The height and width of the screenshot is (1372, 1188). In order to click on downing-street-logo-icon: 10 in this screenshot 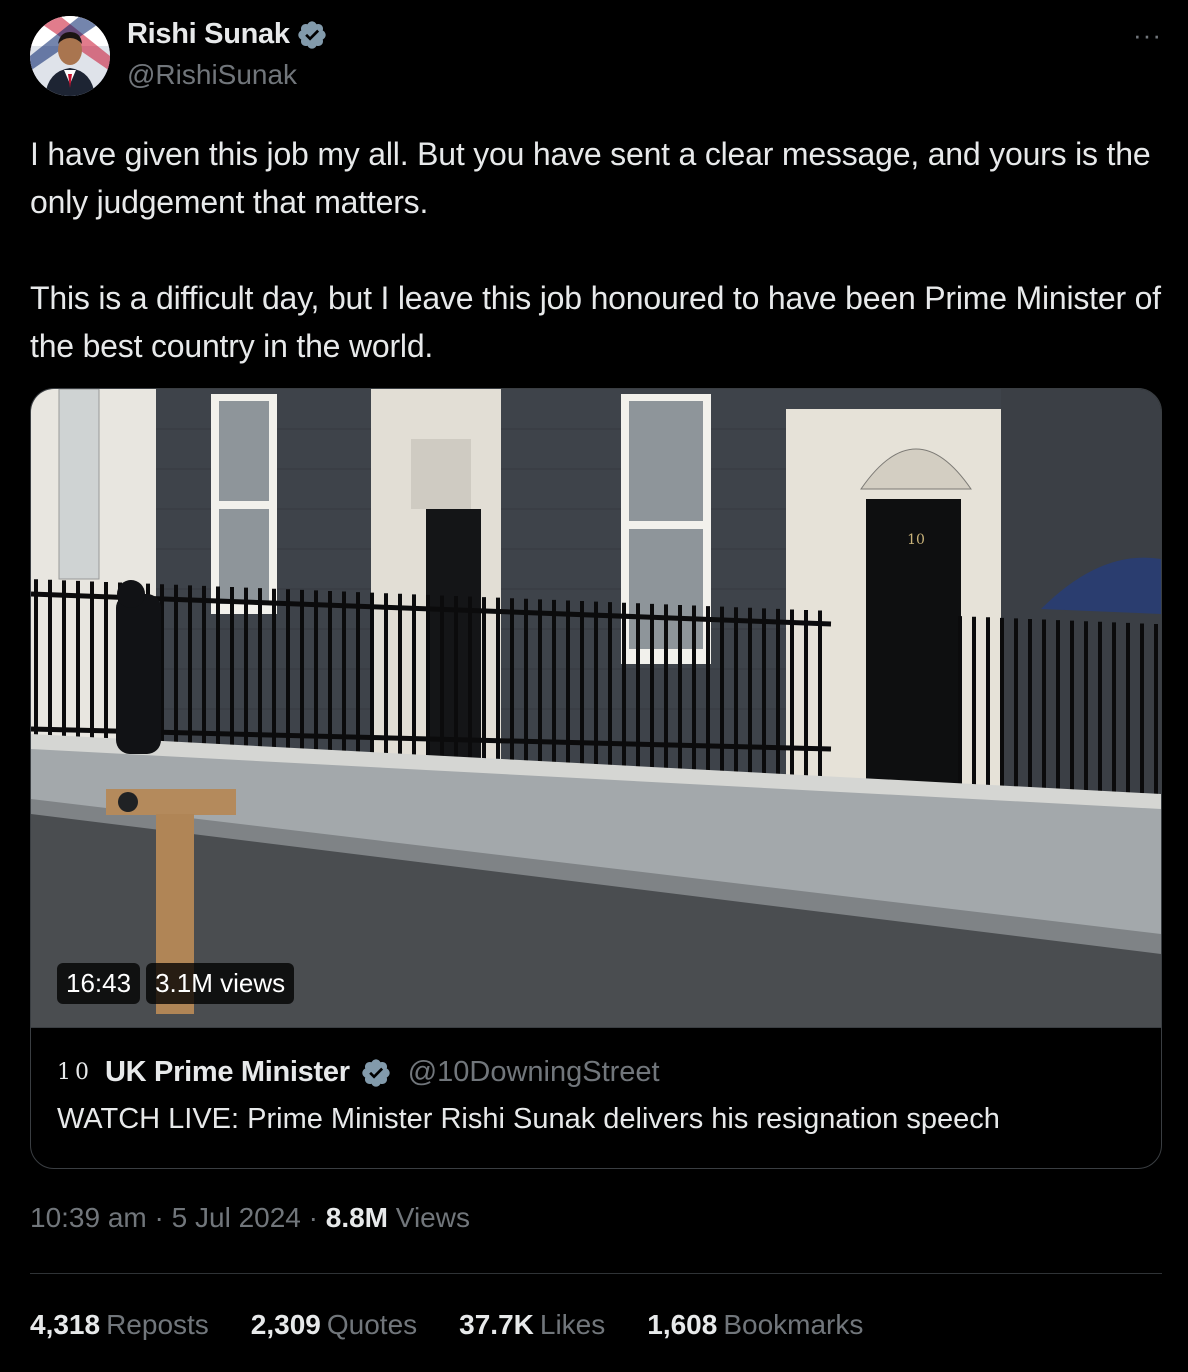, I will do `click(75, 1072)`.